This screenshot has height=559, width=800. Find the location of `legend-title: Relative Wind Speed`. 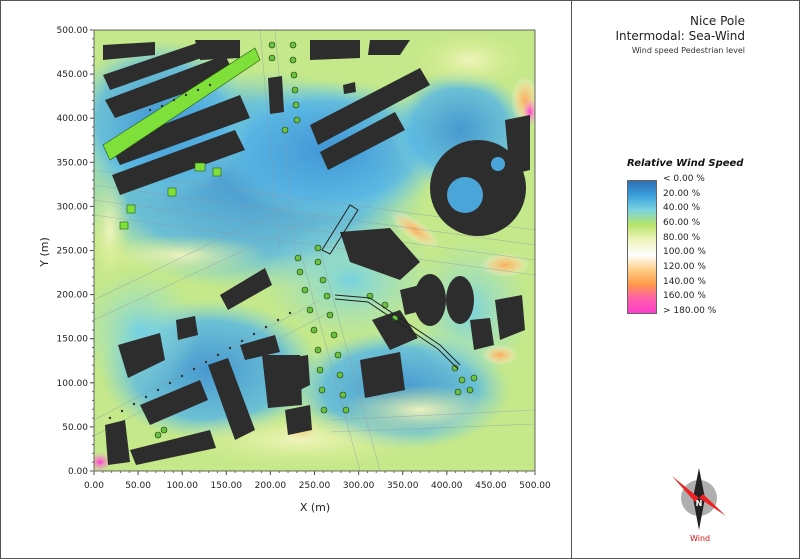

legend-title: Relative Wind Speed is located at coordinates (685, 163).